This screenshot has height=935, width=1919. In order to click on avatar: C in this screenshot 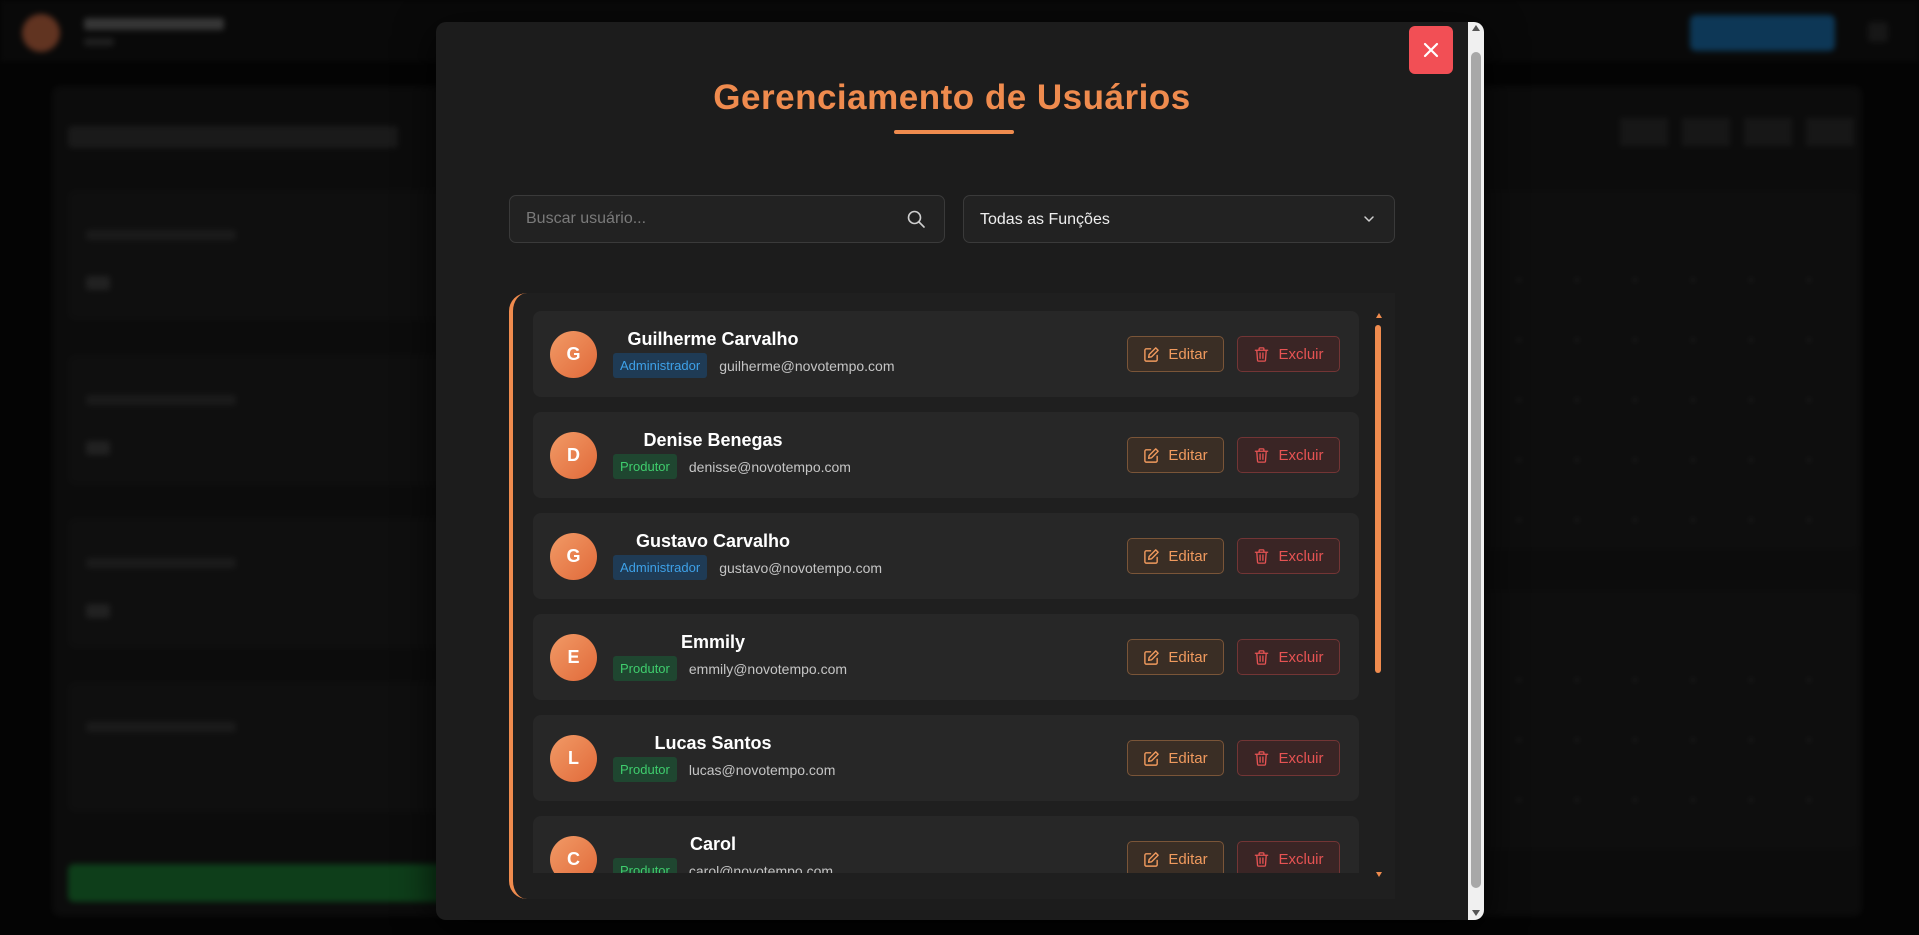, I will do `click(573, 854)`.